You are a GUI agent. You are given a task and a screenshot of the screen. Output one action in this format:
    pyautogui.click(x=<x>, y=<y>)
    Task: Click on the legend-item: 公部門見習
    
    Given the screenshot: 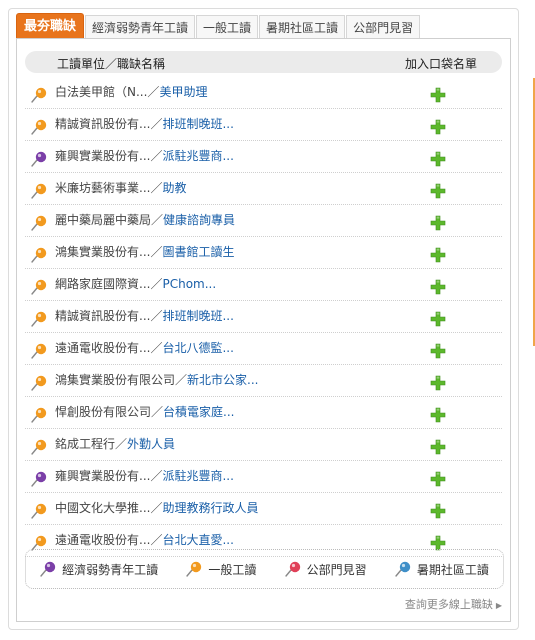 What is the action you would take?
    pyautogui.click(x=325, y=569)
    